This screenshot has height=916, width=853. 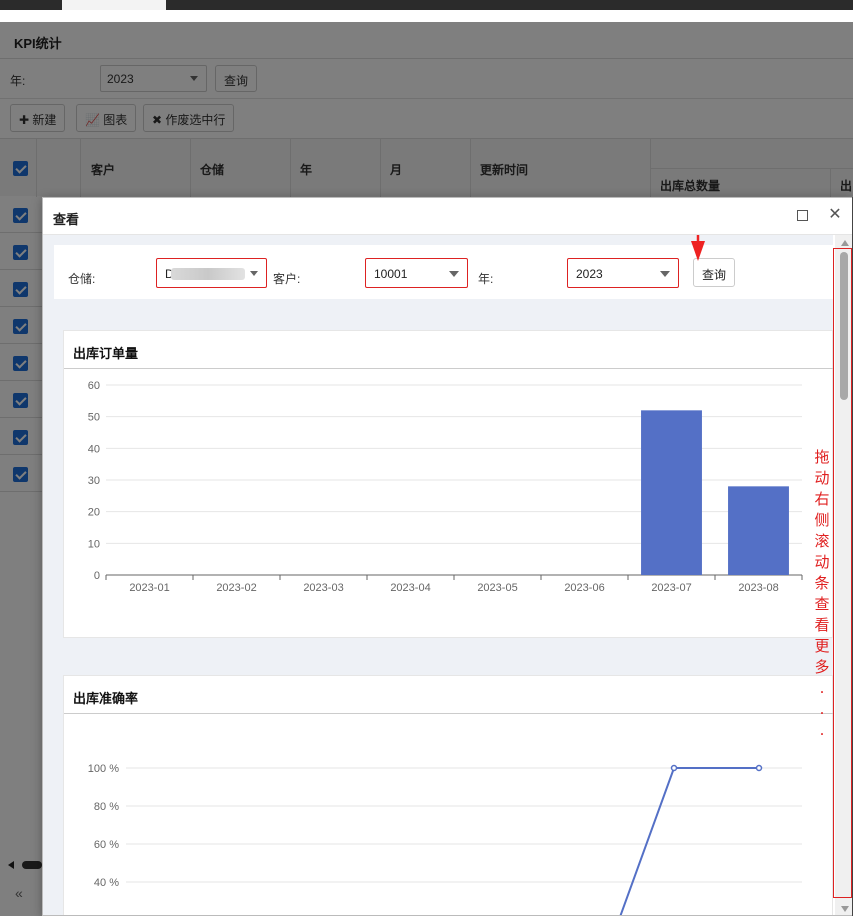 I want to click on scroll-down-arrow-icon, so click(x=845, y=909).